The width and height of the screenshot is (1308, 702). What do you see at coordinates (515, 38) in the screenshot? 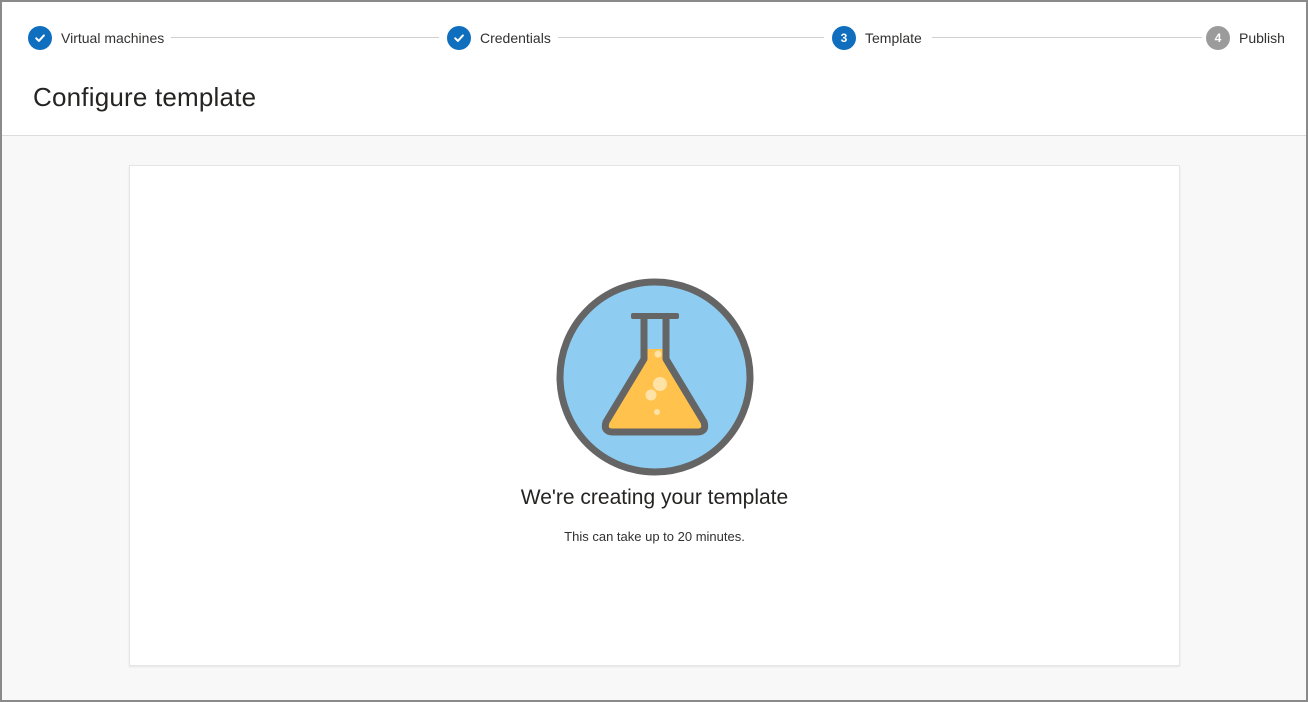
I see `step-label: Credentials` at bounding box center [515, 38].